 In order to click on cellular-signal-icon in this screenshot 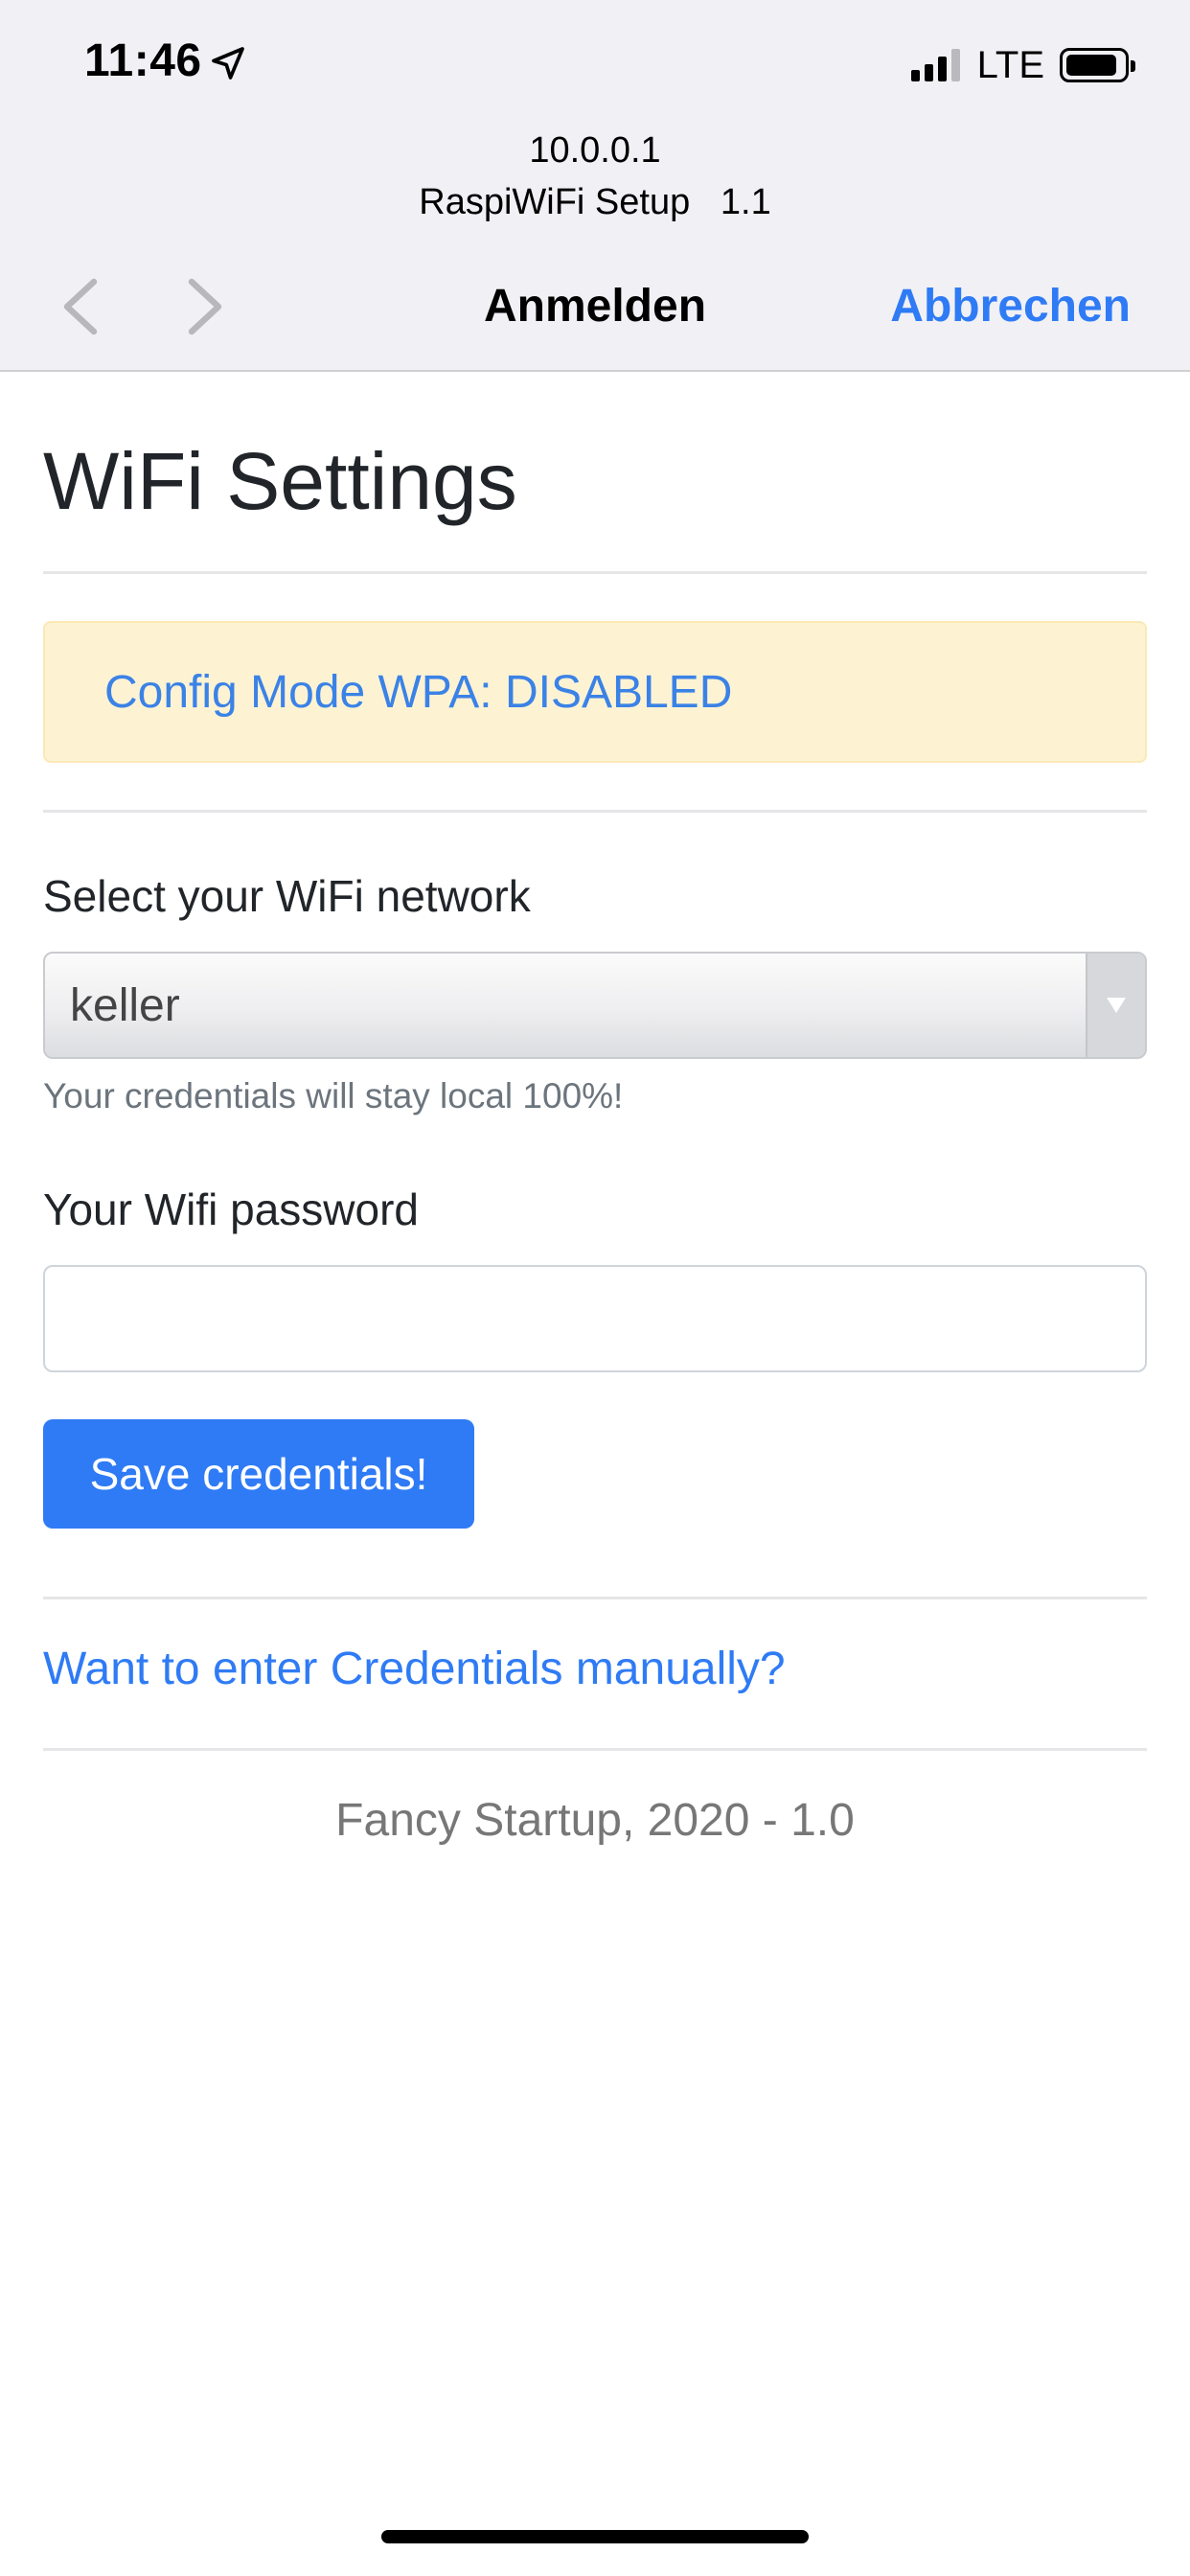, I will do `click(935, 65)`.